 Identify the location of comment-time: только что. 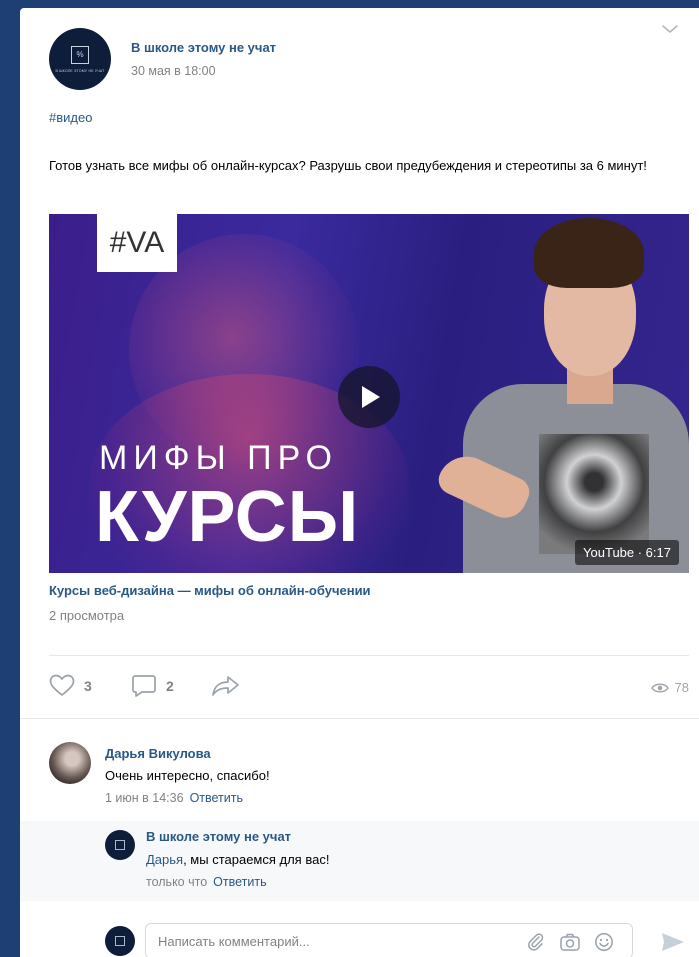
(176, 882).